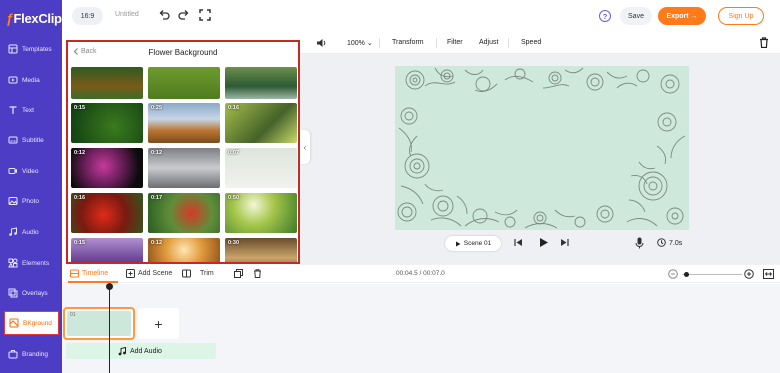 This screenshot has height=373, width=780. I want to click on sidebar-item-elements: Elements, so click(31, 263).